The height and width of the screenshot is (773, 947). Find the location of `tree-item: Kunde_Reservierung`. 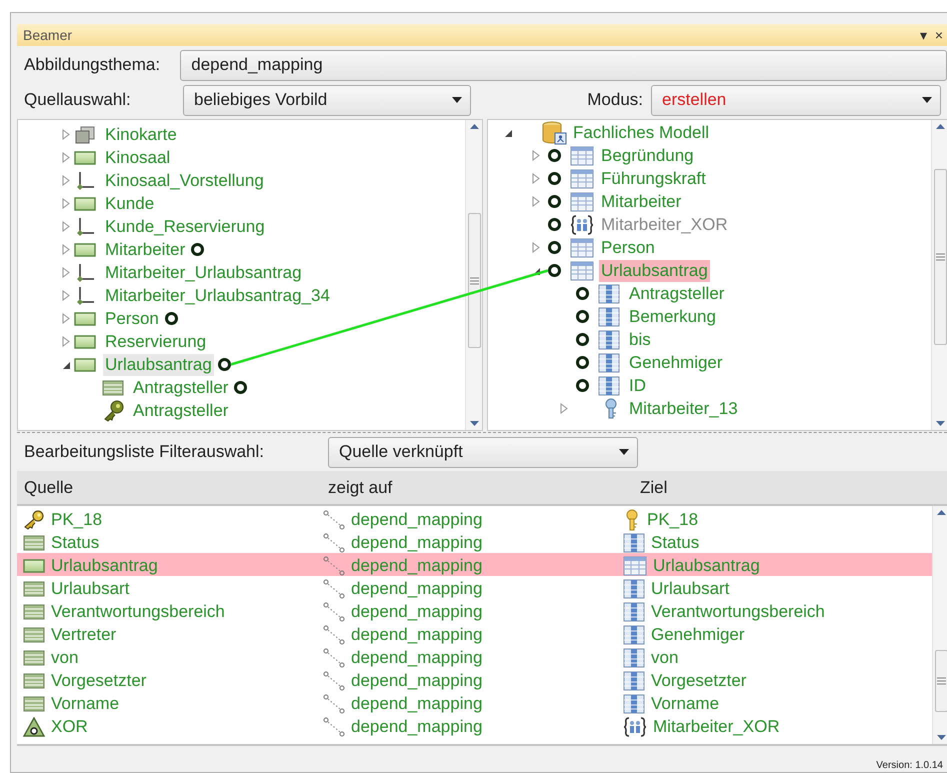

tree-item: Kunde_Reservierung is located at coordinates (185, 227).